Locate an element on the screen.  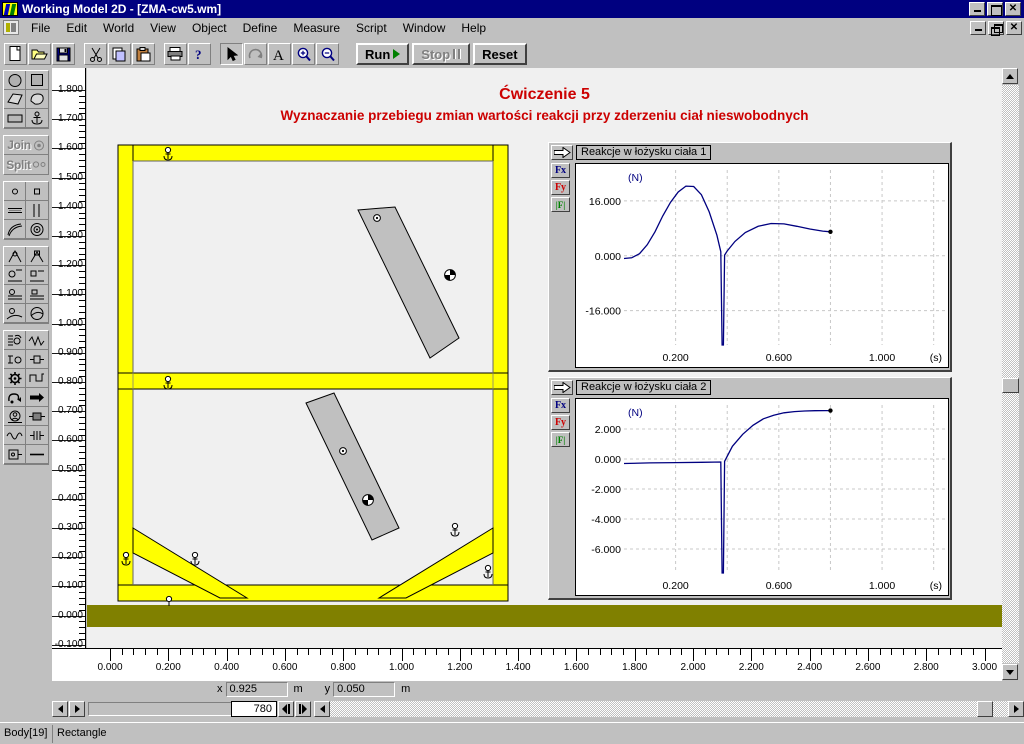
close-button: ✕ is located at coordinates (1013, 9).